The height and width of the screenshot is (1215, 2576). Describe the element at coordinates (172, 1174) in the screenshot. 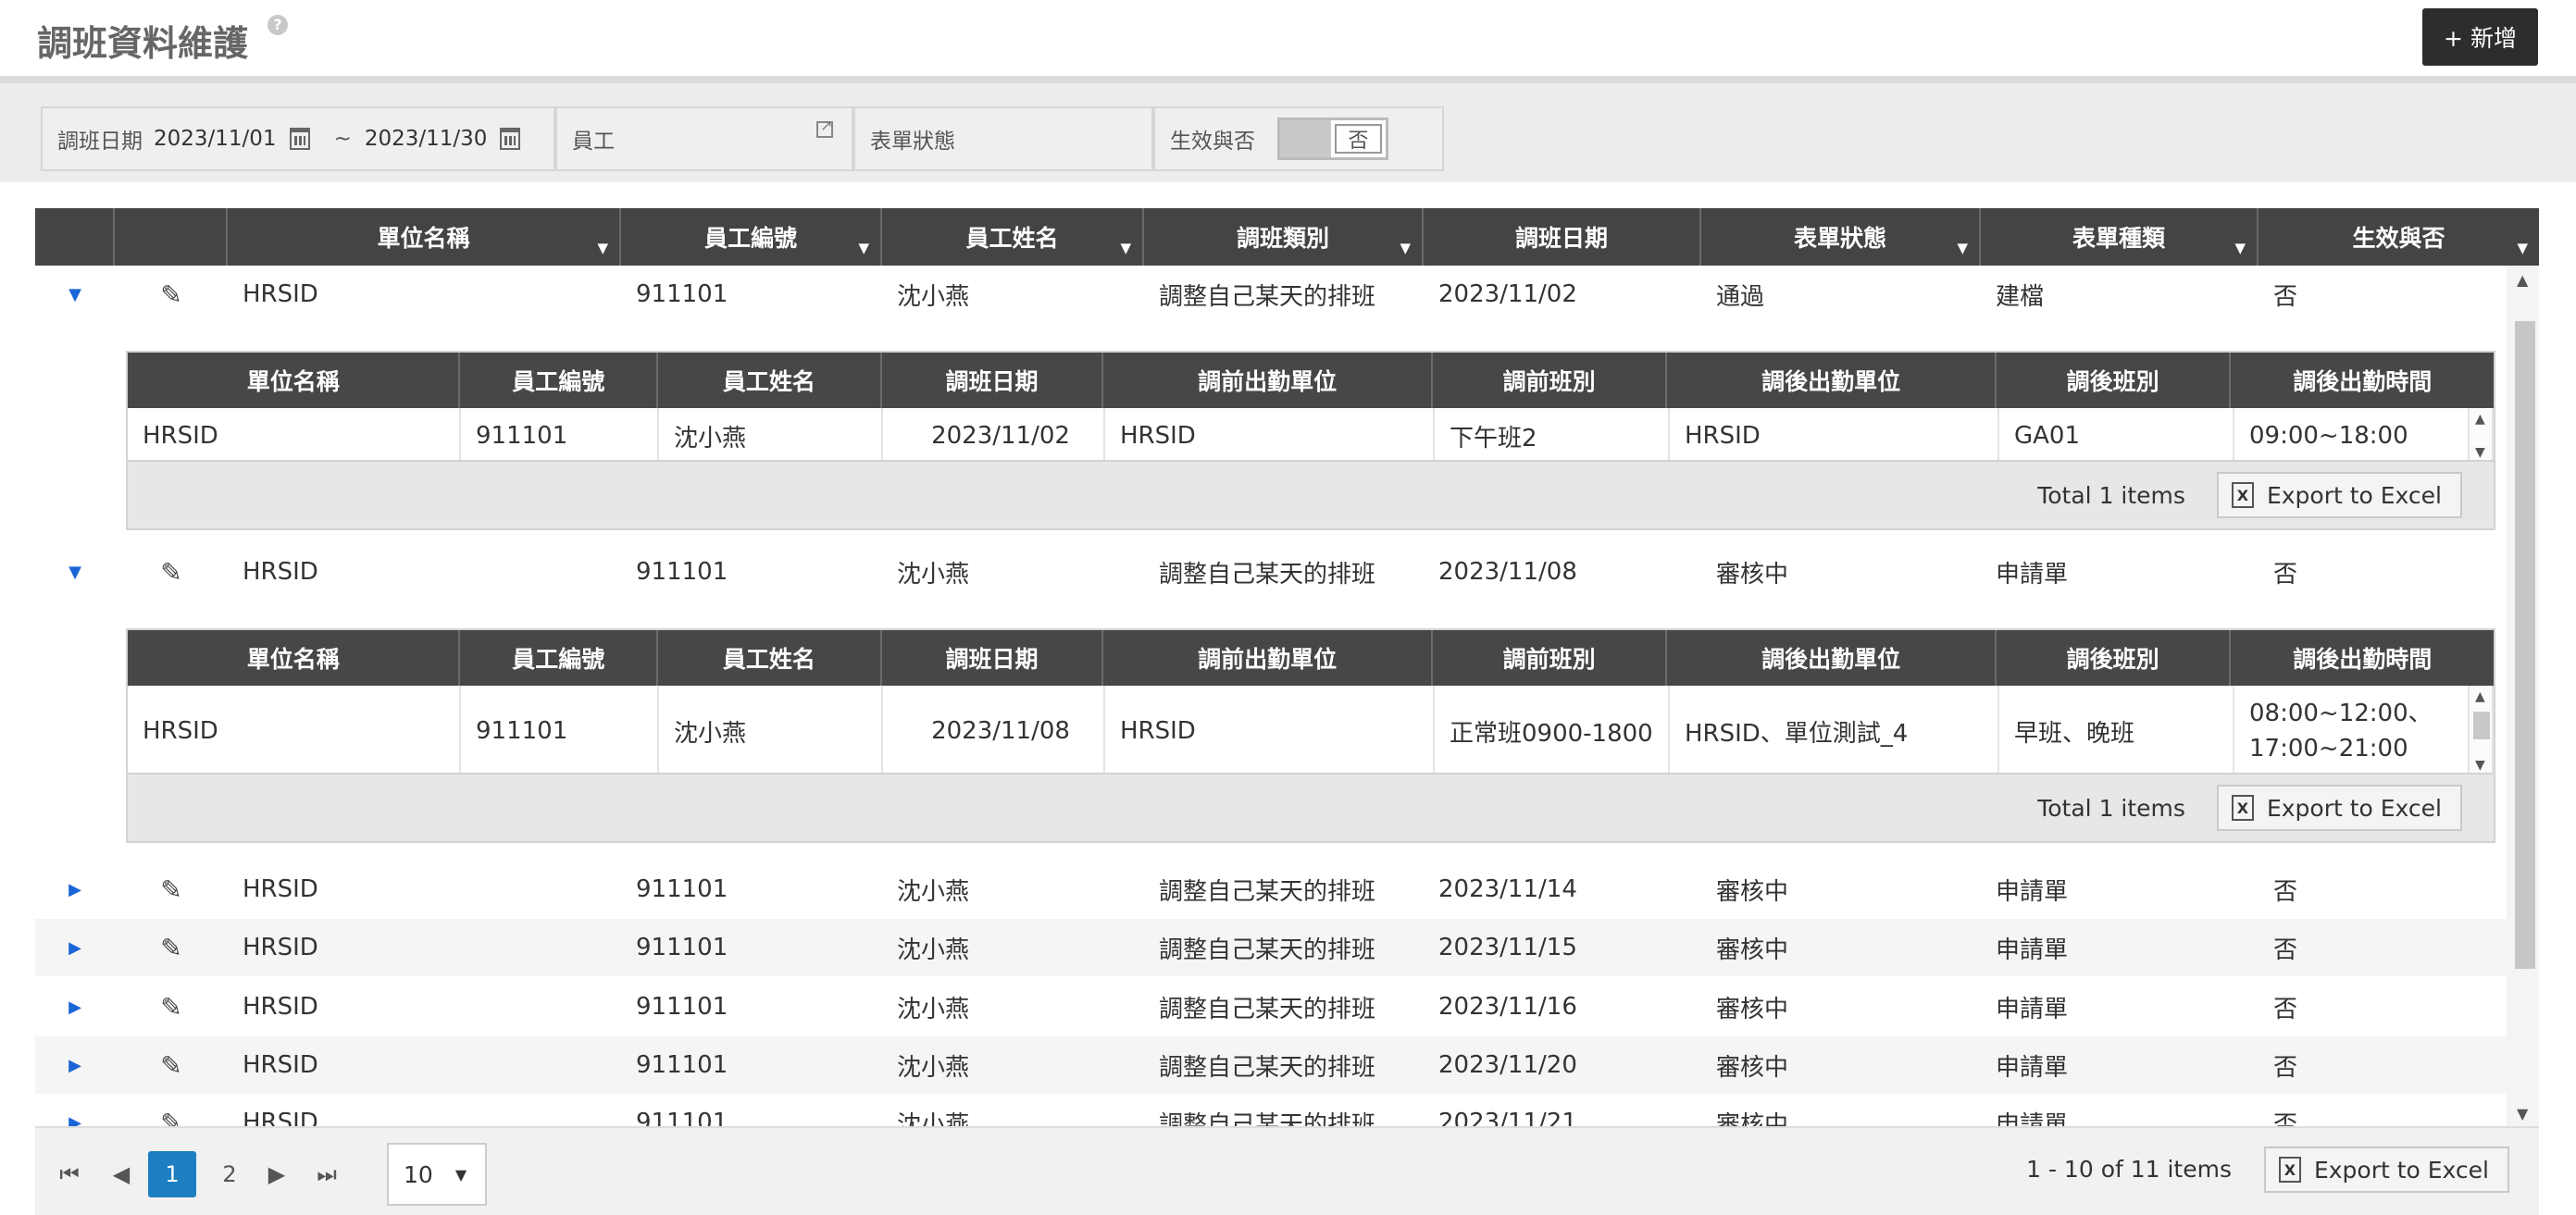

I see `page-button-1: 1` at that location.